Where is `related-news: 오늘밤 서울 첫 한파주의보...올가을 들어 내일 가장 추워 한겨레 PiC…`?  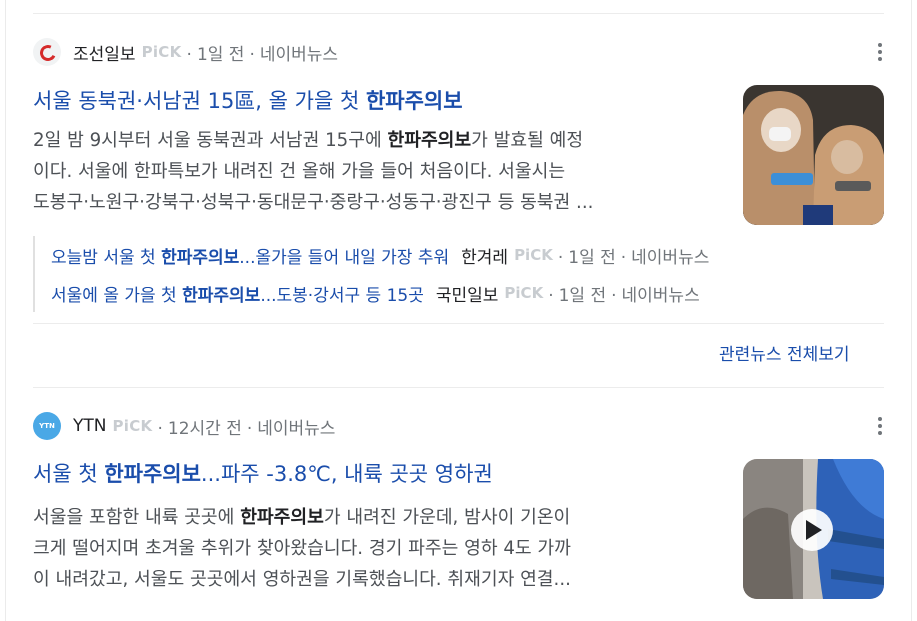 related-news: 오늘밤 서울 첫 한파주의보...올가을 들어 내일 가장 추워 한겨레 PiC… is located at coordinates (379, 274).